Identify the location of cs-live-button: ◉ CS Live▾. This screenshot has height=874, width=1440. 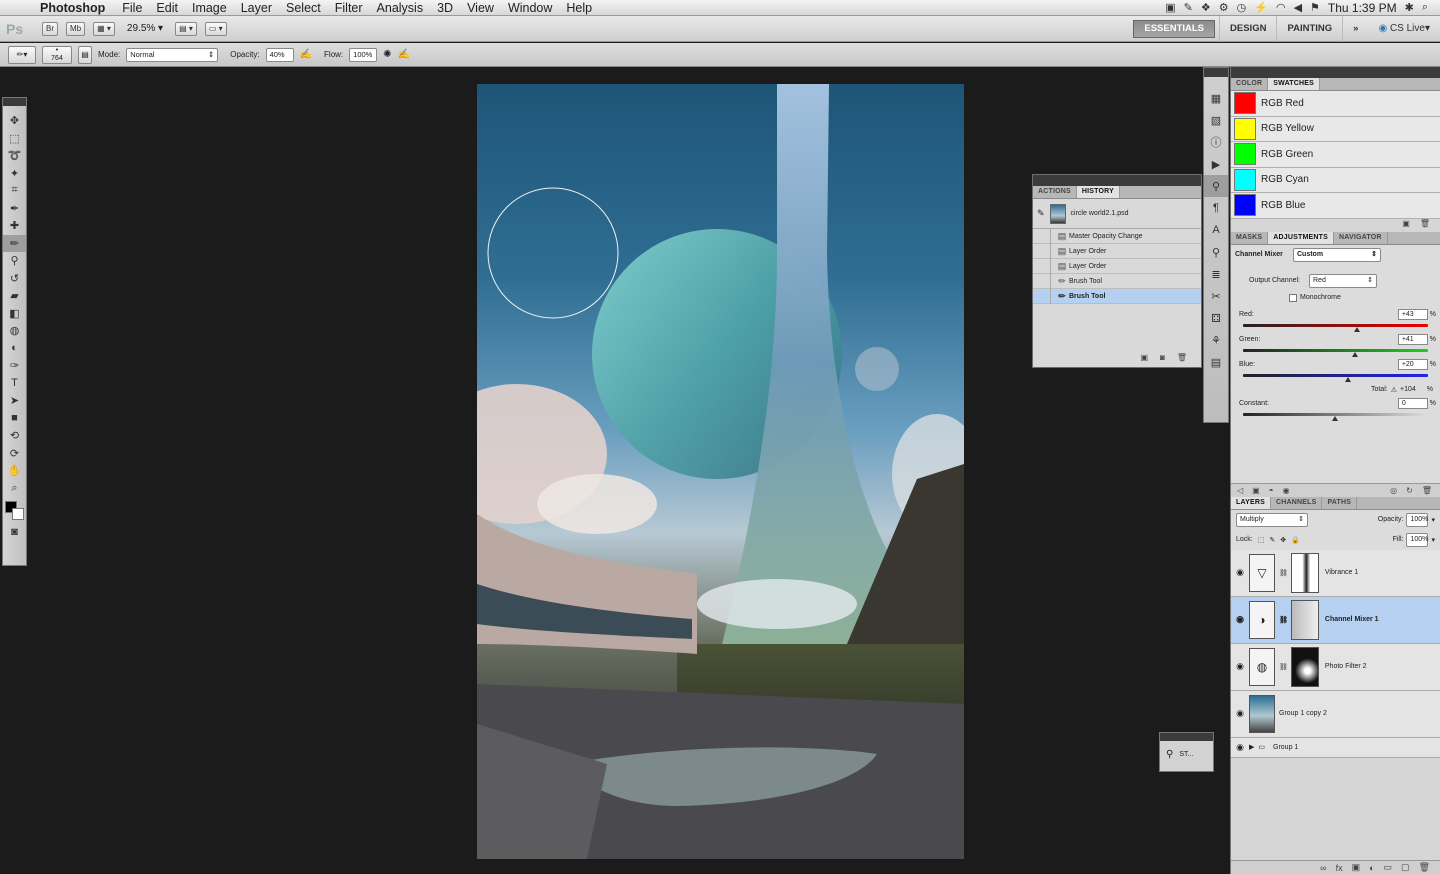
(1404, 28).